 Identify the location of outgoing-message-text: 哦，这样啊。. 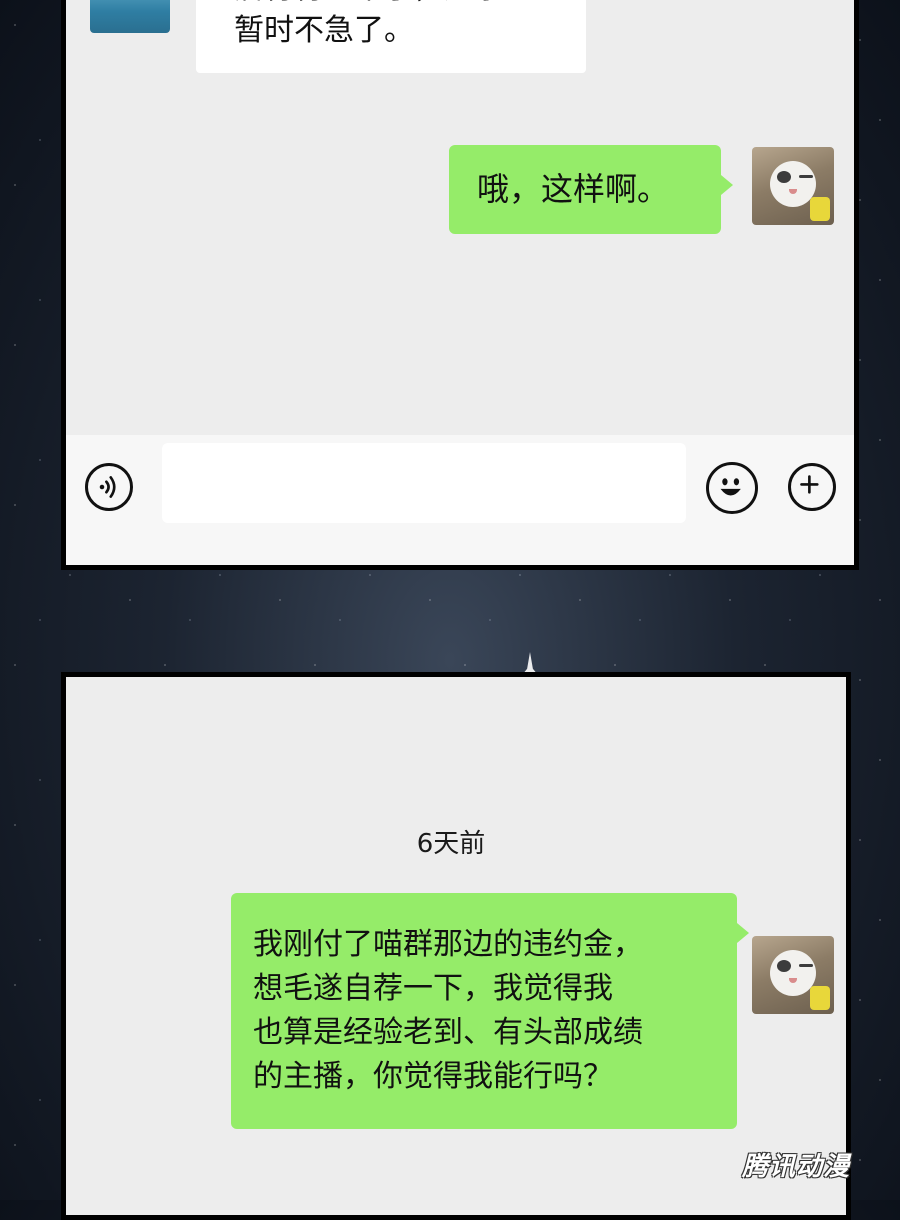
(573, 189).